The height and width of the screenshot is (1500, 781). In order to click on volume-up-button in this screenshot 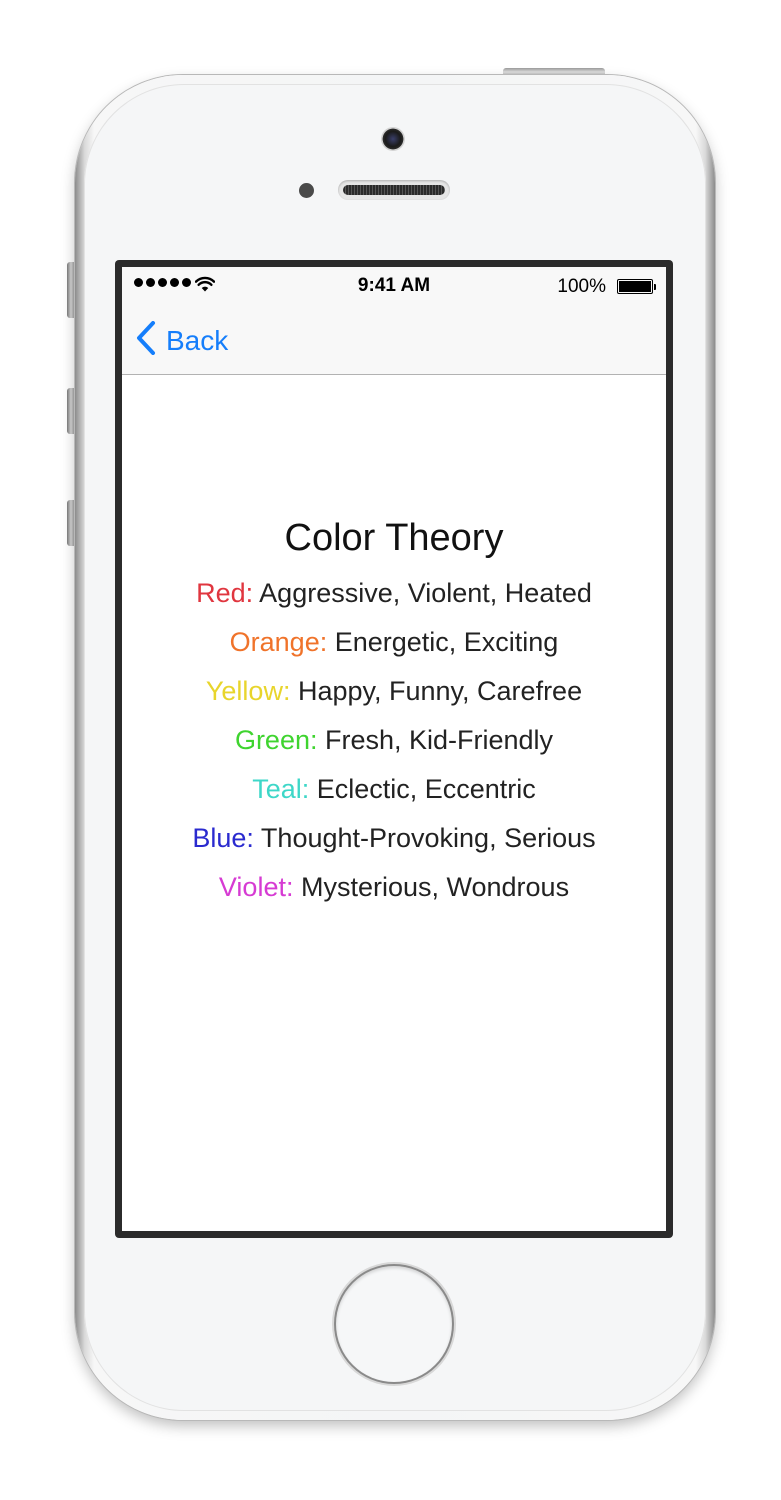, I will do `click(71, 411)`.